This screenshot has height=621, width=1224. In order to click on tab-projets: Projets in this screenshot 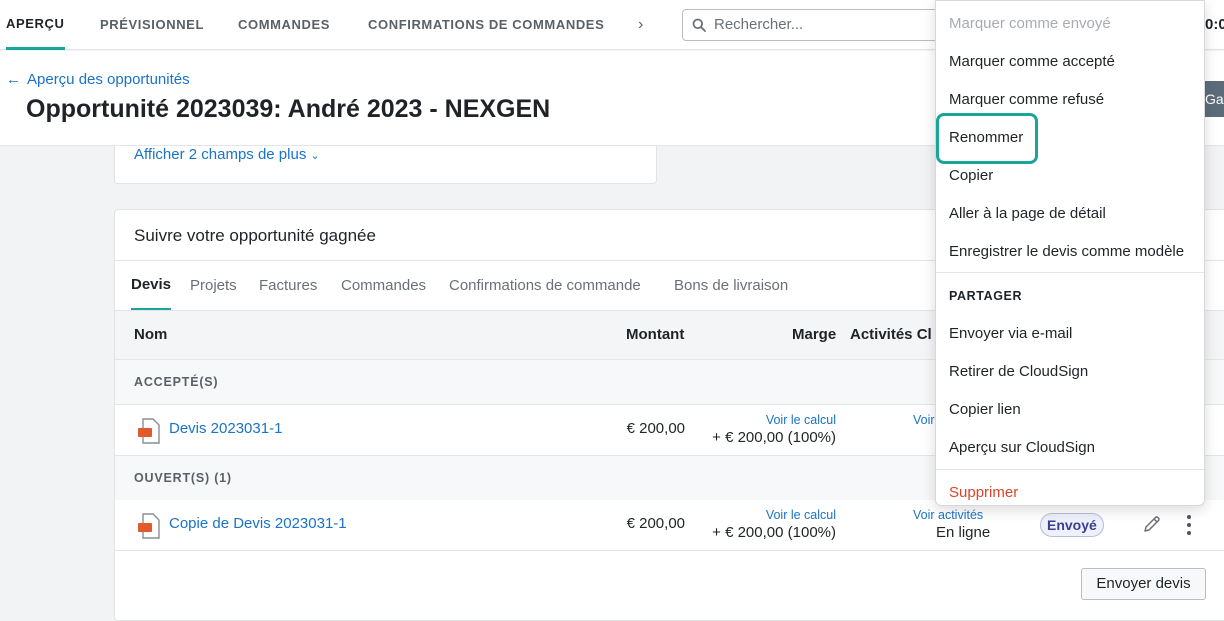, I will do `click(213, 286)`.